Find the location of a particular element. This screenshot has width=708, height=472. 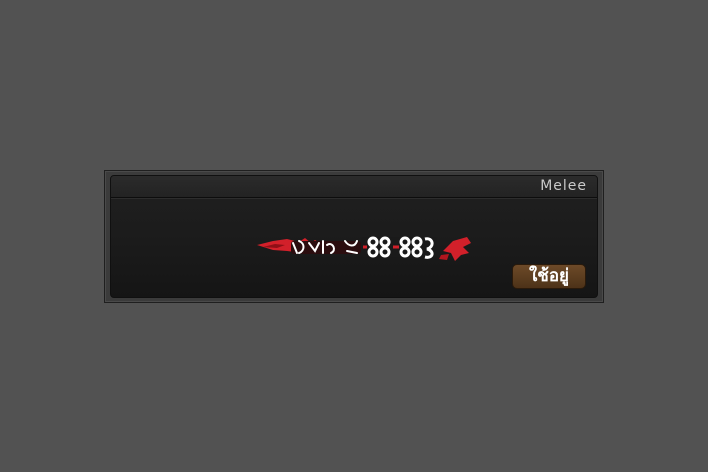

category-label: Melee is located at coordinates (563, 186).